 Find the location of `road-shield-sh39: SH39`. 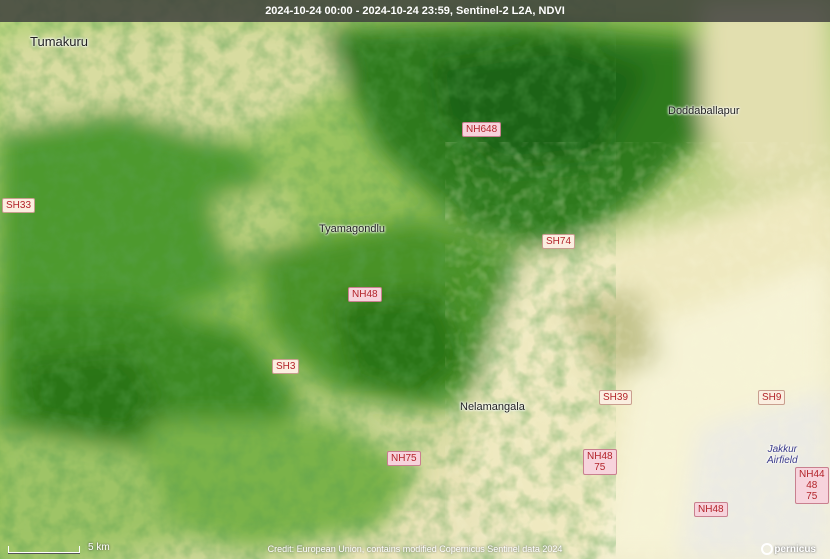

road-shield-sh39: SH39 is located at coordinates (616, 397).